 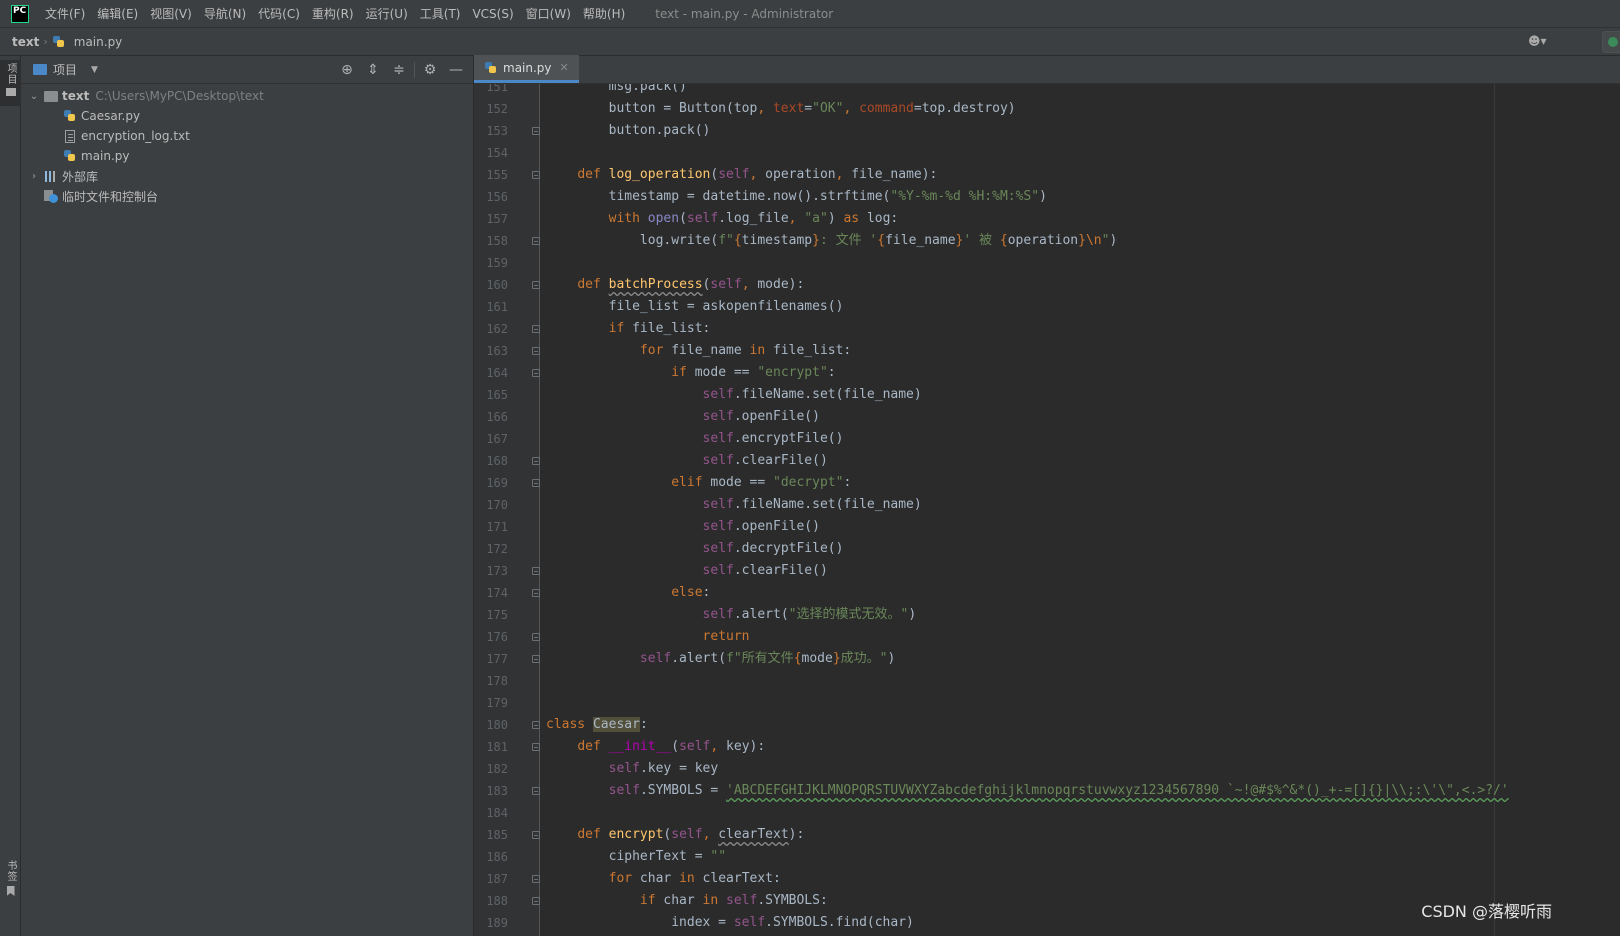 What do you see at coordinates (51, 176) in the screenshot?
I see `library-icon` at bounding box center [51, 176].